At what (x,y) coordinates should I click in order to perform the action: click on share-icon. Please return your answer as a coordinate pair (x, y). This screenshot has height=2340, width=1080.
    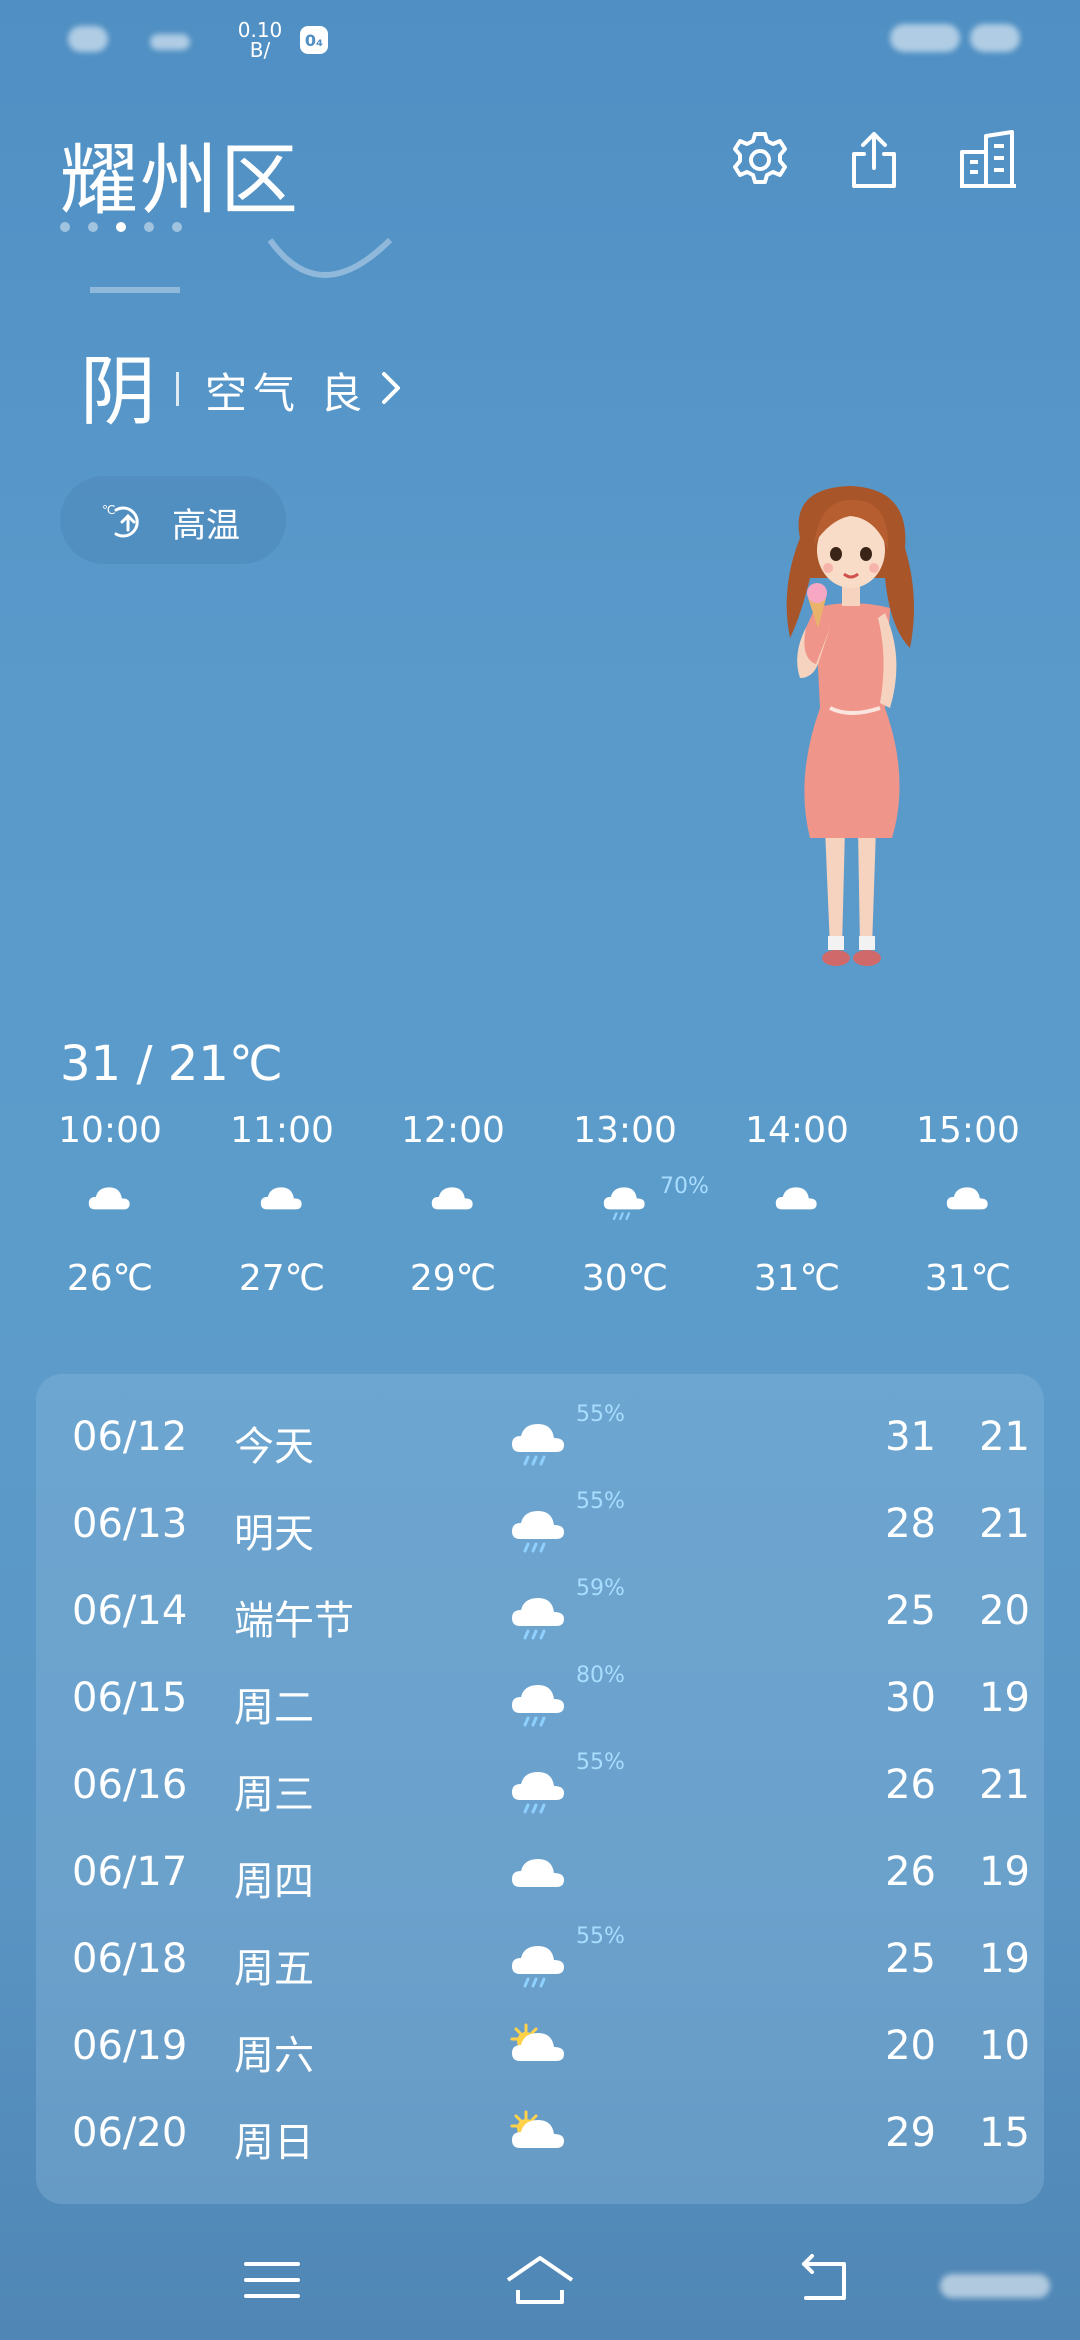
    Looking at the image, I should click on (874, 160).